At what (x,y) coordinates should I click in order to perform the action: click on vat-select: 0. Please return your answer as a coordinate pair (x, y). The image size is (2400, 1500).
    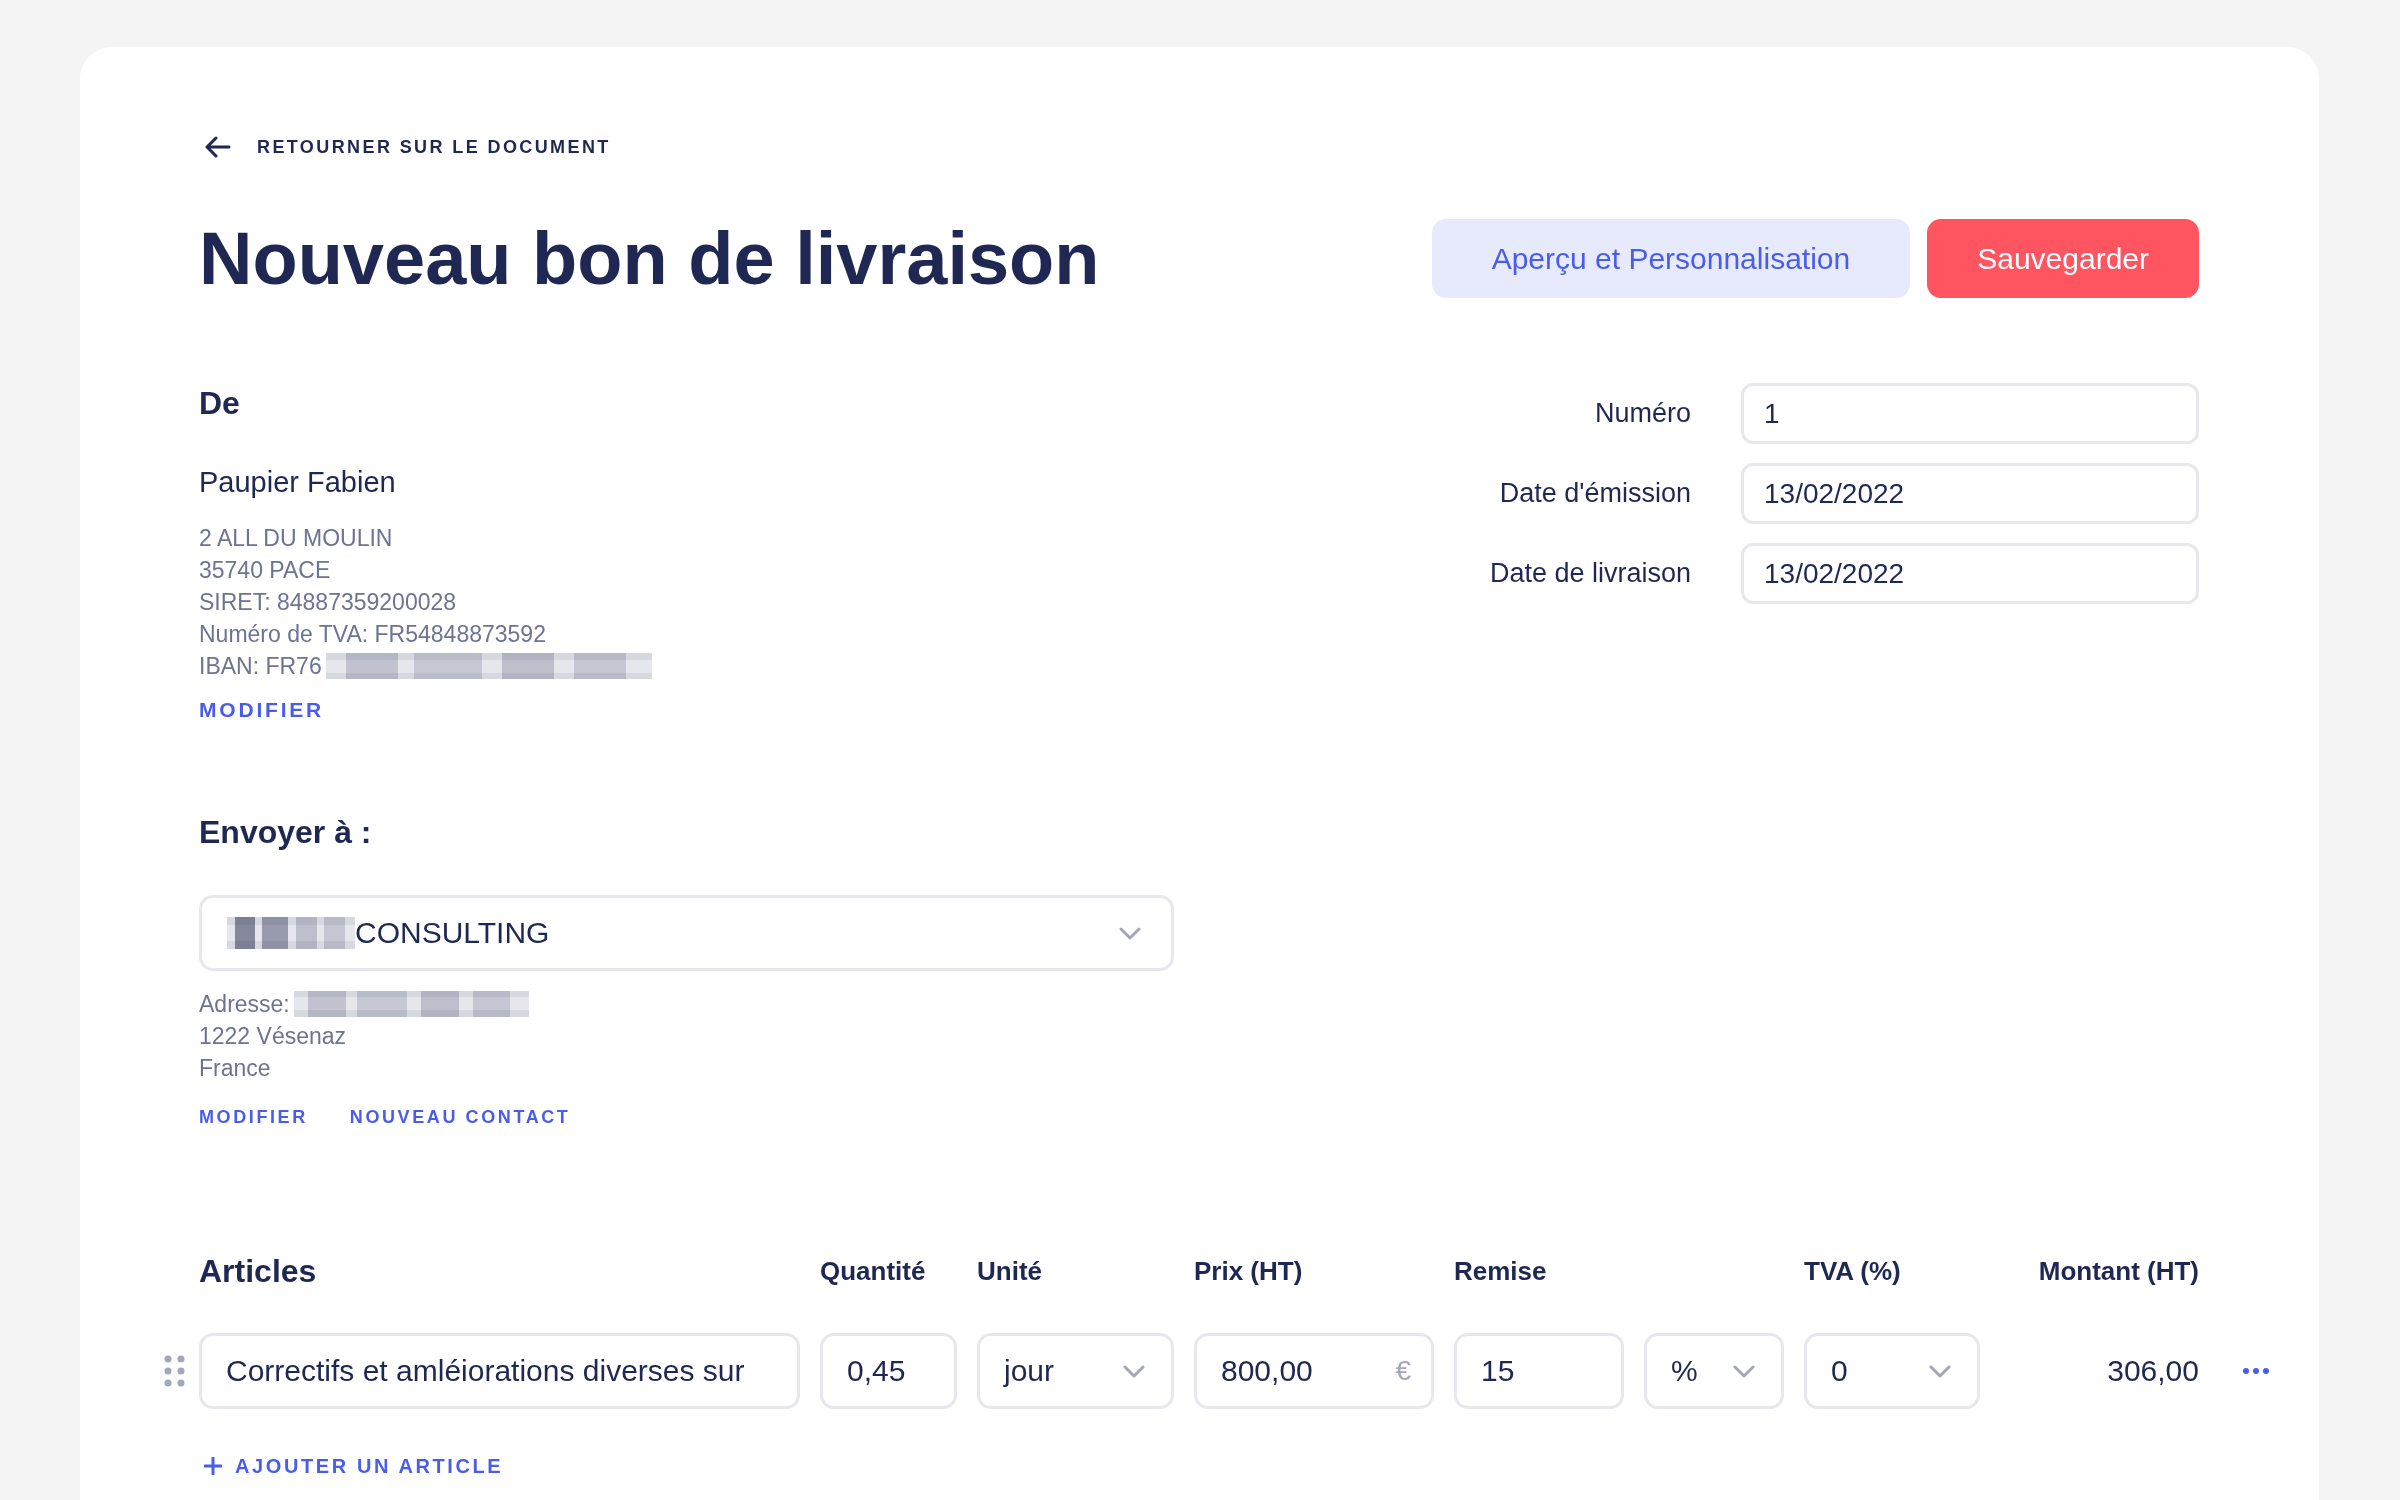
    Looking at the image, I should click on (1892, 1371).